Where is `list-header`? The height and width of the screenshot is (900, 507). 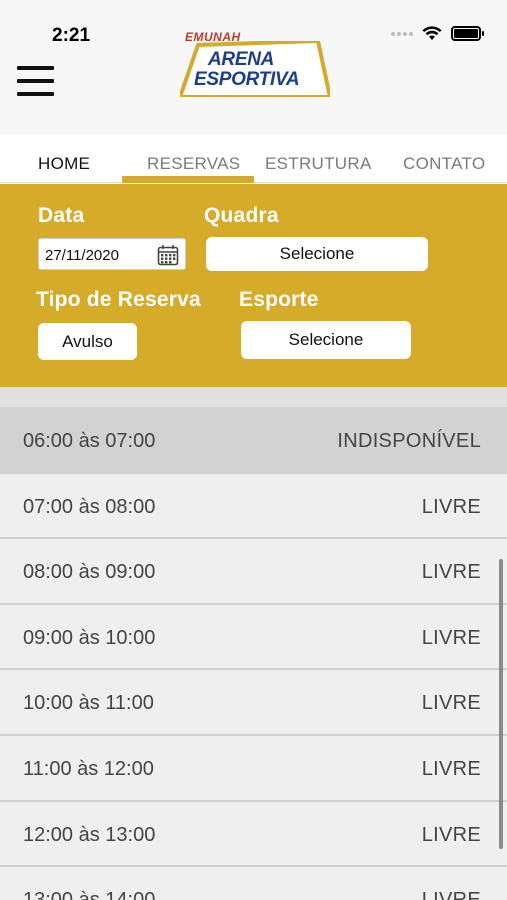 list-header is located at coordinates (253, 397).